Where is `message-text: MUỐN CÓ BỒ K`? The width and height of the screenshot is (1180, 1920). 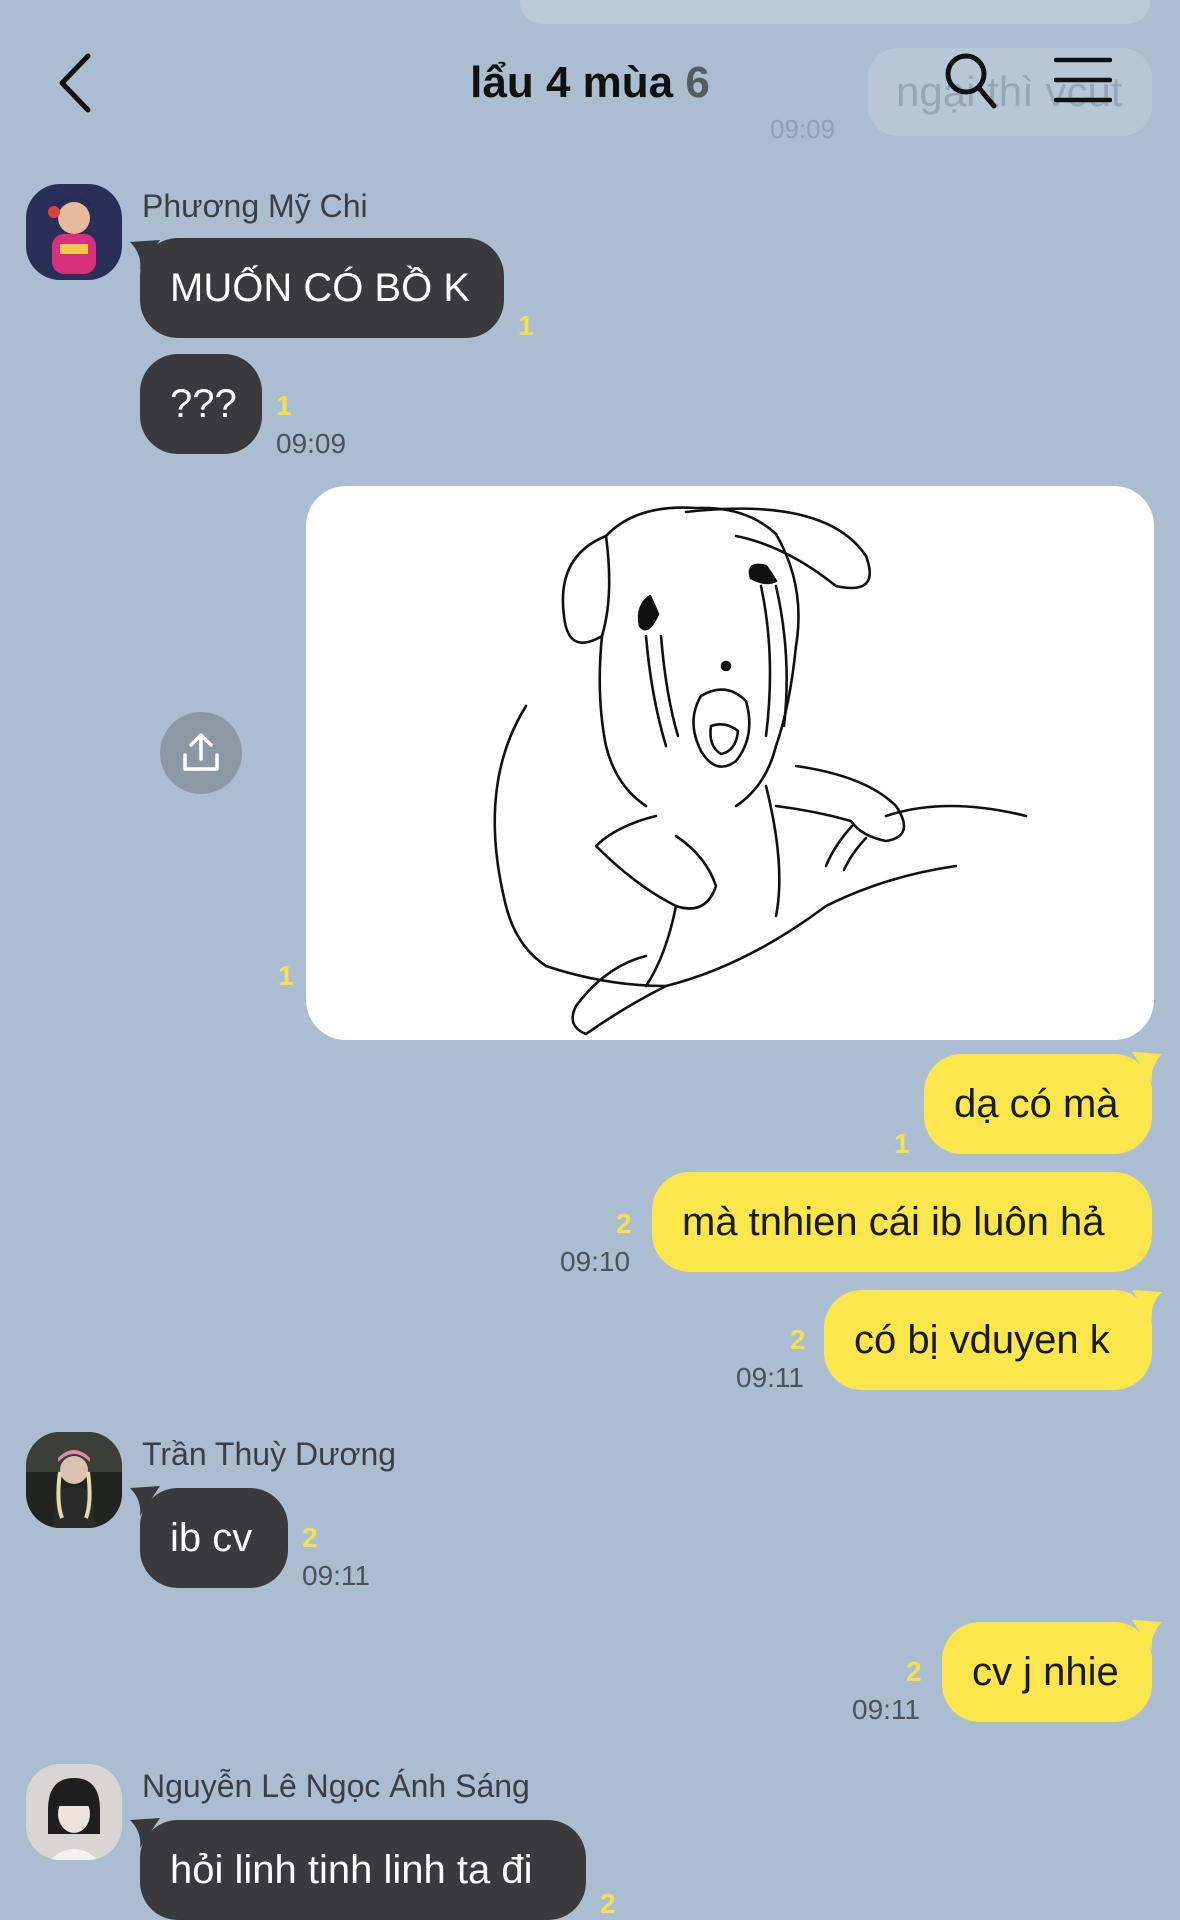
message-text: MUỐN CÓ BỒ K is located at coordinates (320, 287).